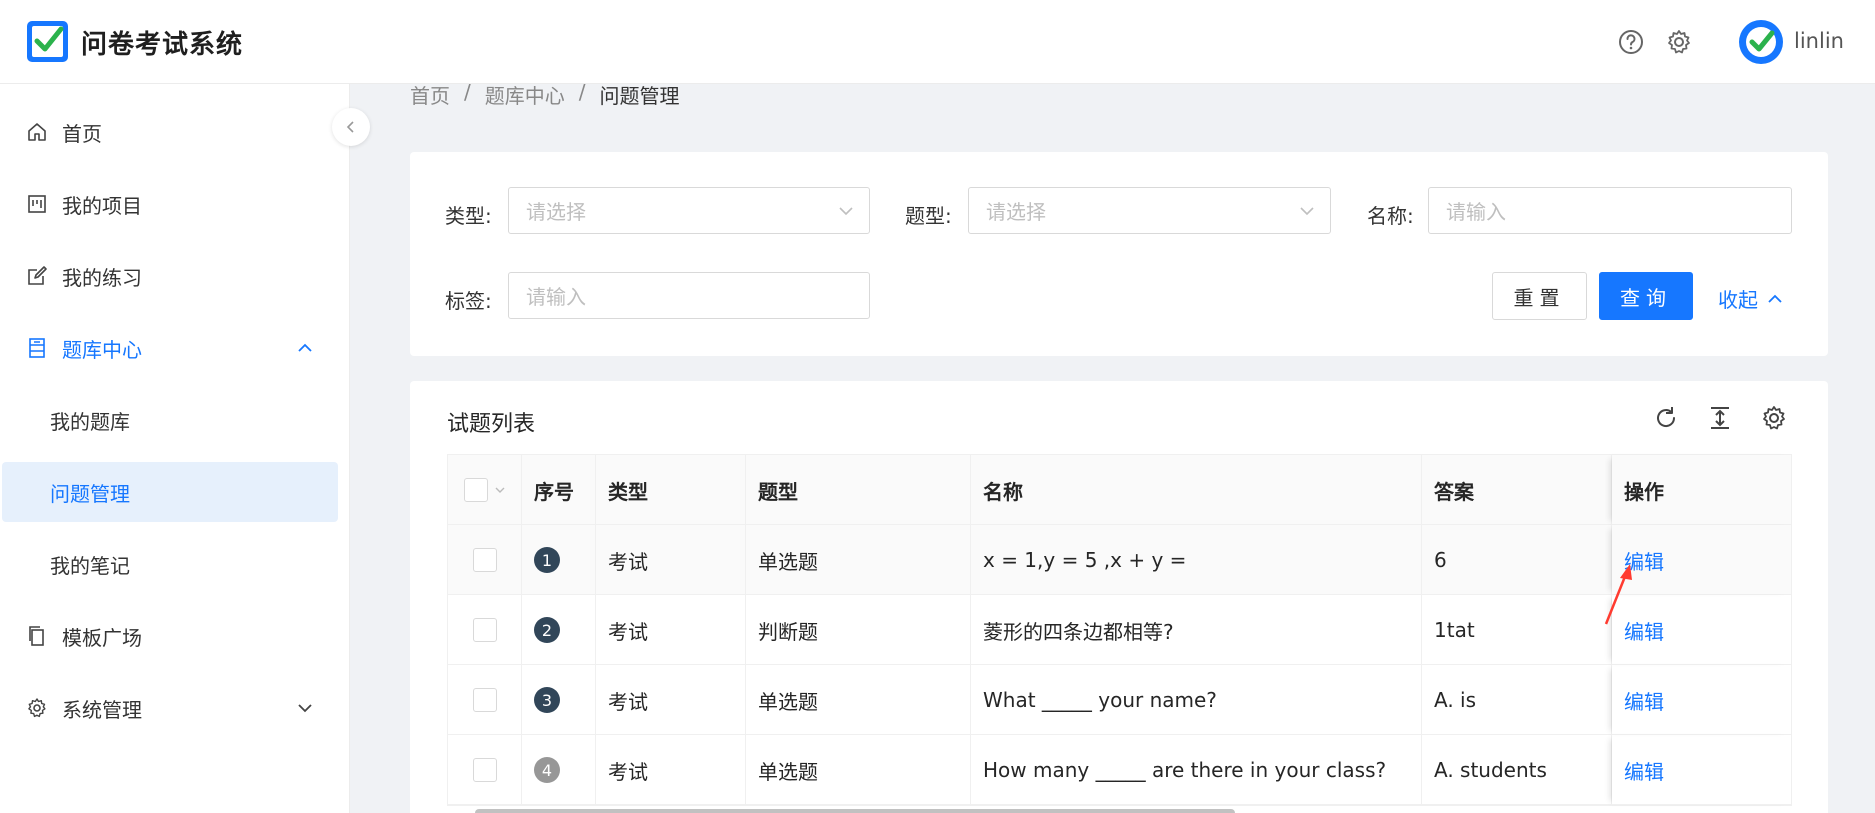 The height and width of the screenshot is (813, 1875). Describe the element at coordinates (169, 348) in the screenshot. I see `sidebar-item-question-bank: 题库中心` at that location.